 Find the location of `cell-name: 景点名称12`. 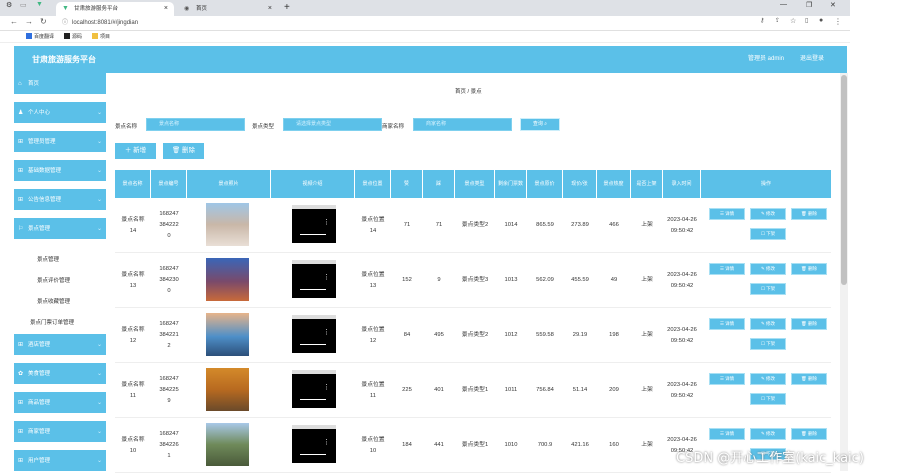

cell-name: 景点名称12 is located at coordinates (133, 335).